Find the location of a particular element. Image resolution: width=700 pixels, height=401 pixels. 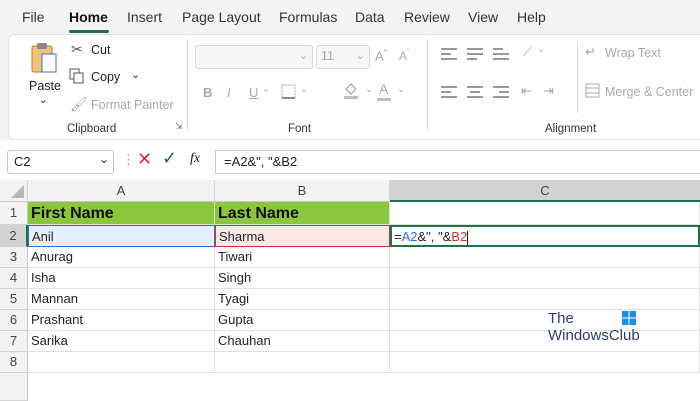

align-middle-icon is located at coordinates (475, 54).